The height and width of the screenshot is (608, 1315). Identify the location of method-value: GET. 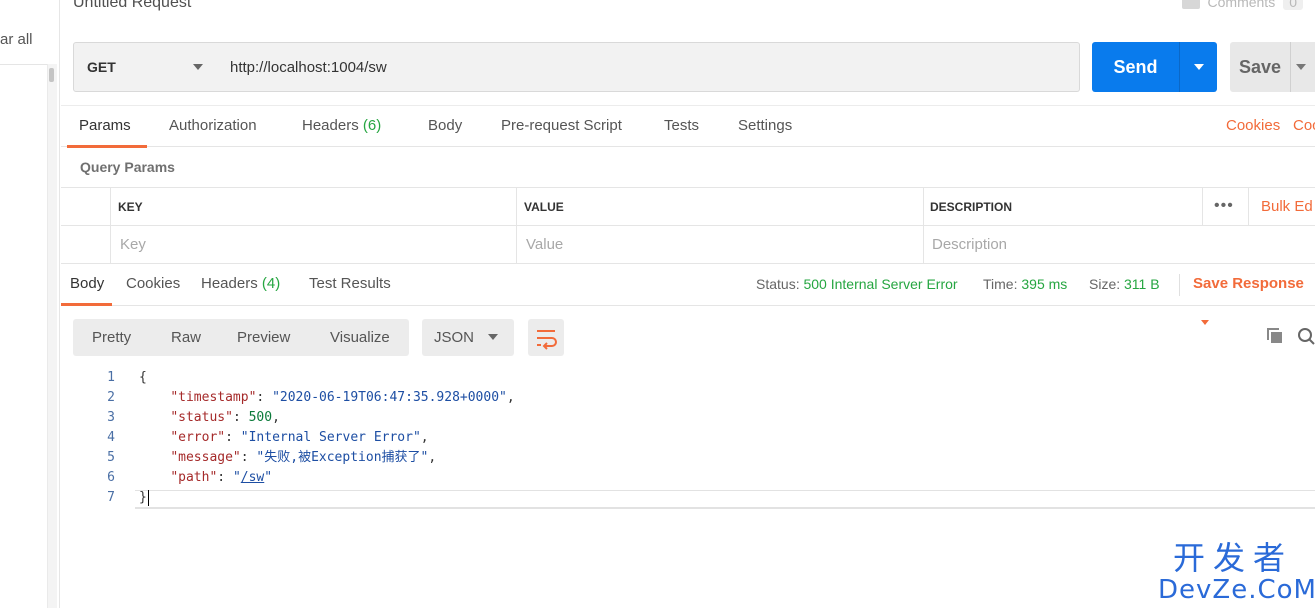
(101, 67).